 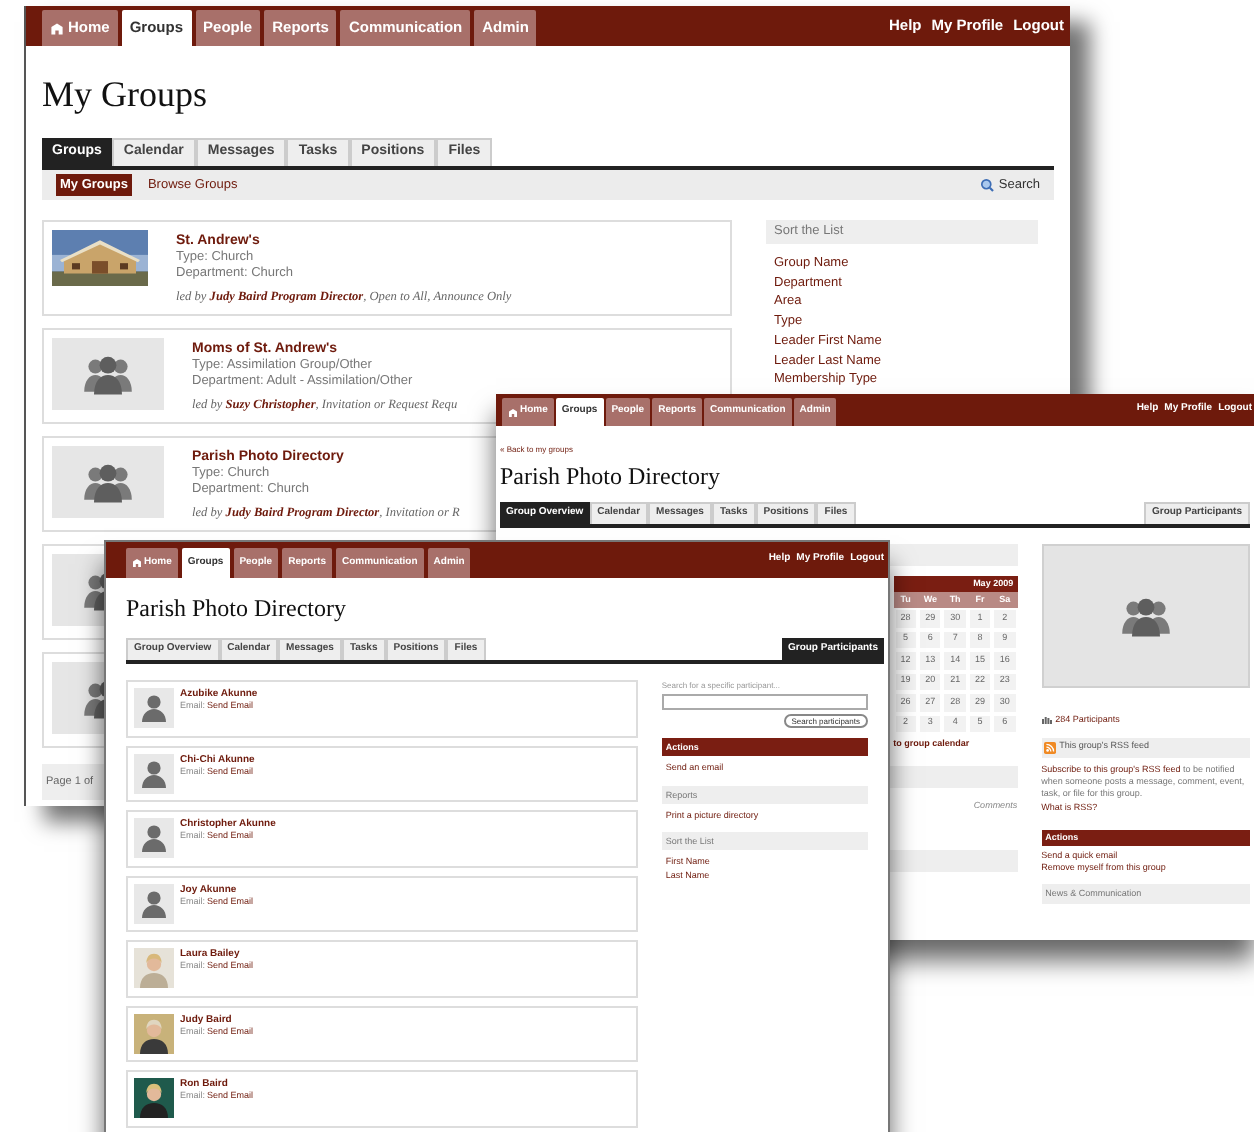 I want to click on search-field, so click(x=764, y=702).